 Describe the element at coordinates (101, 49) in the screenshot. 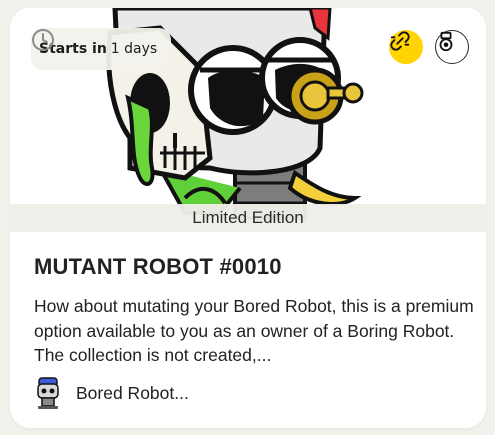

I see `starts-in-badge: Starts in 1 days` at that location.